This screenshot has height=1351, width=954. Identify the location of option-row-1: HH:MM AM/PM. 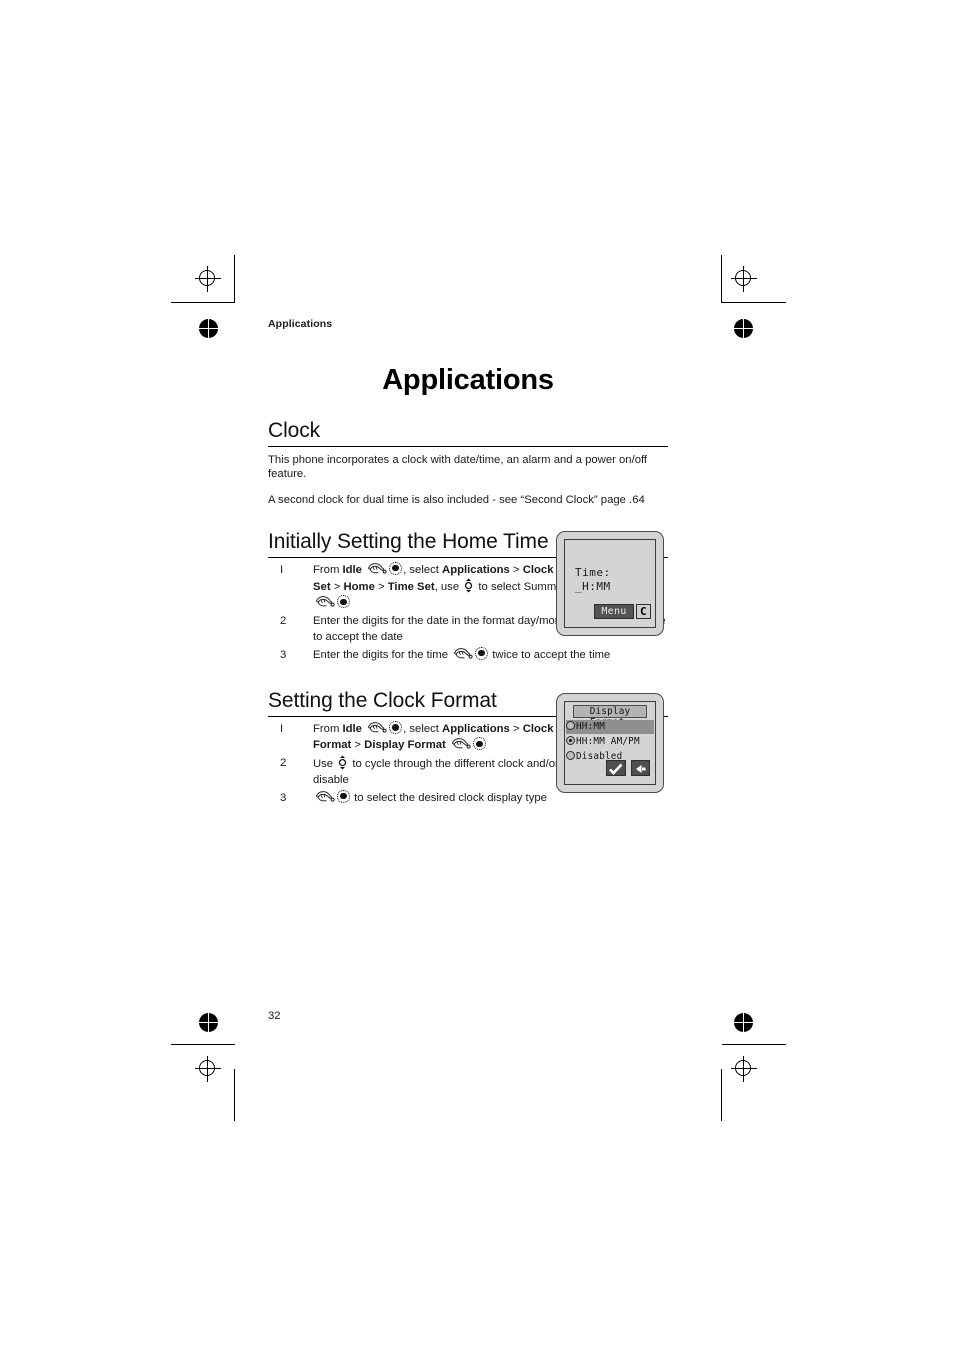
(610, 742).